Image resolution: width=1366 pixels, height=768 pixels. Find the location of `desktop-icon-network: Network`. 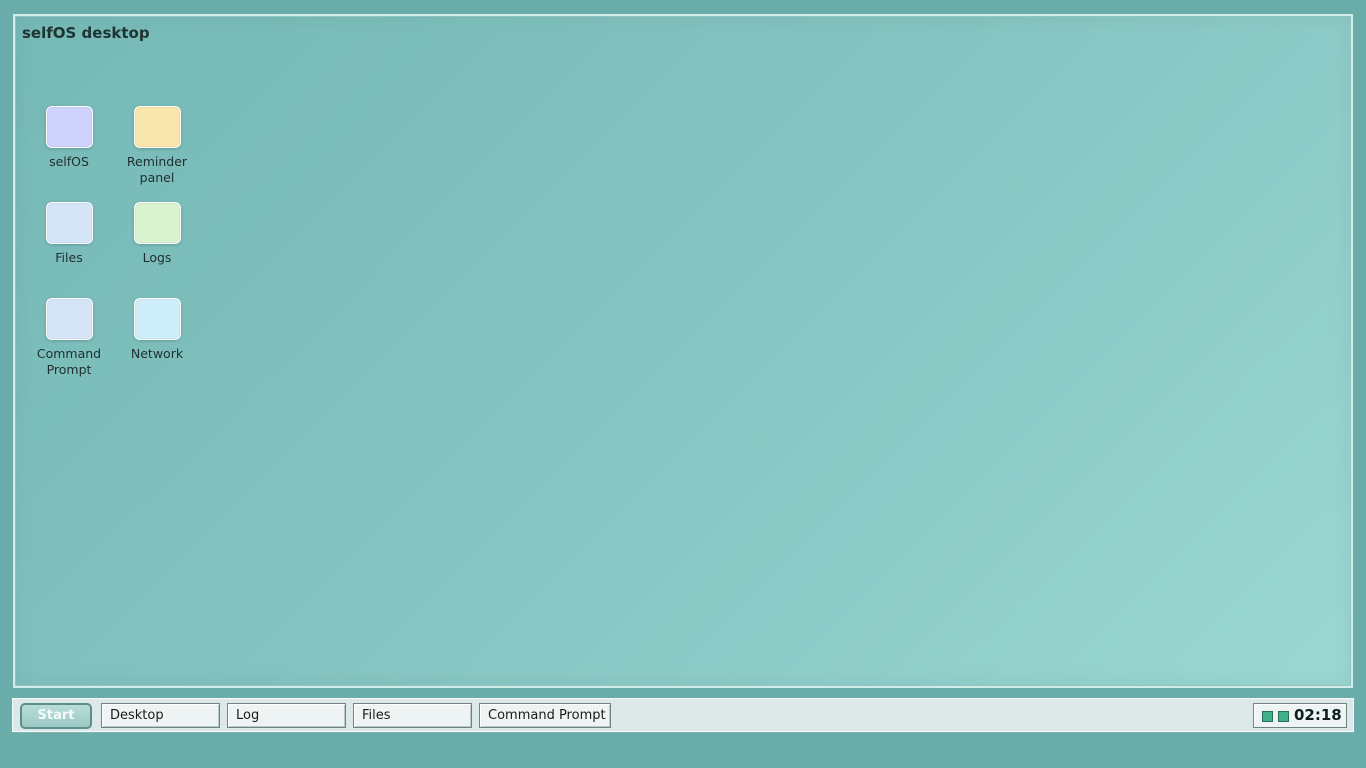

desktop-icon-network: Network is located at coordinates (157, 330).